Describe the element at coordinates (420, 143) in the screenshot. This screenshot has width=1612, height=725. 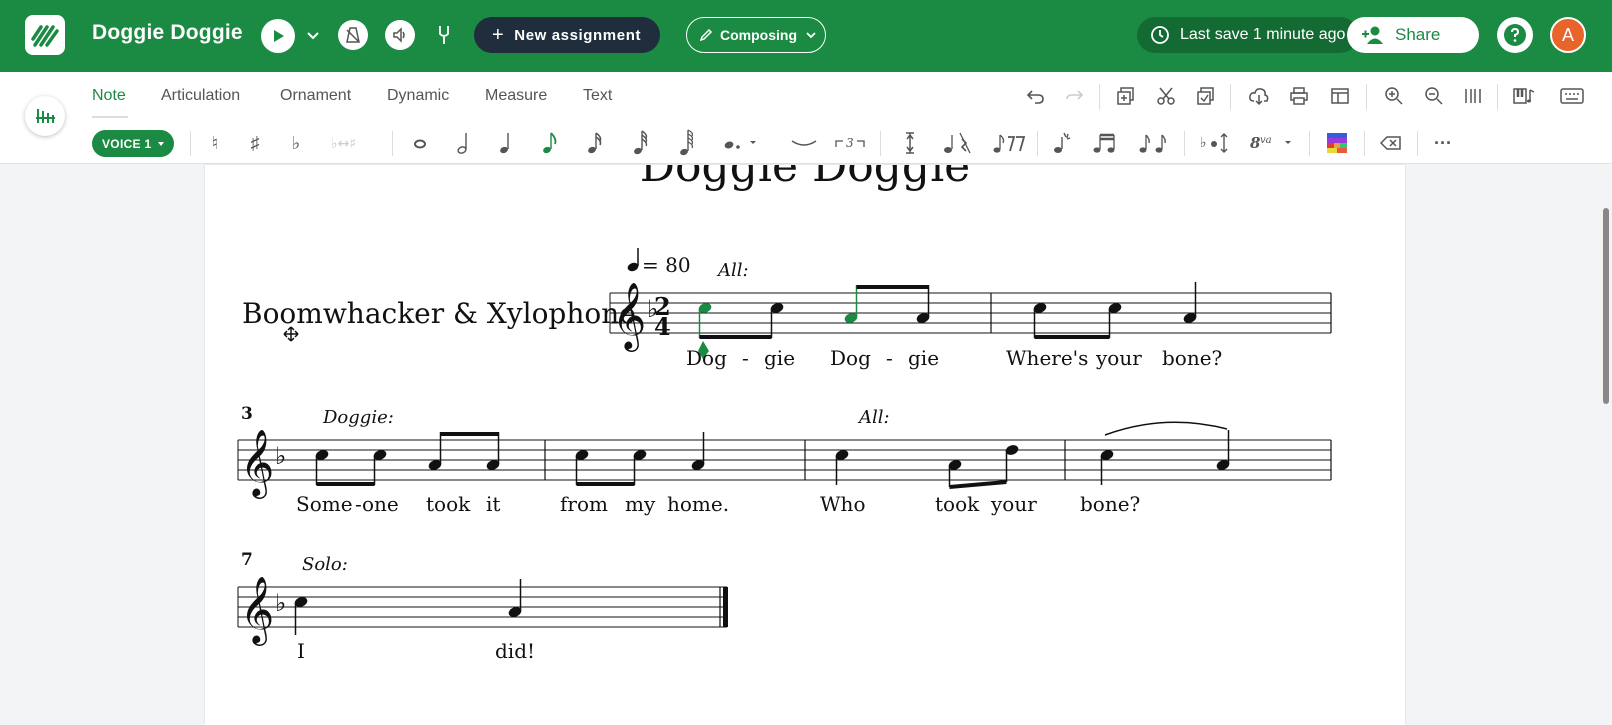
I see `whole-note-icon` at that location.